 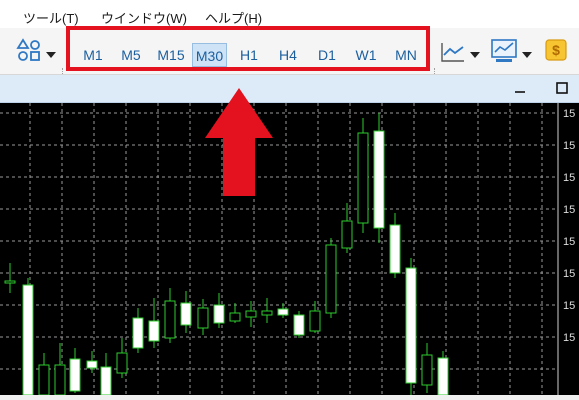 What do you see at coordinates (504, 53) in the screenshot?
I see `indicators-icon` at bounding box center [504, 53].